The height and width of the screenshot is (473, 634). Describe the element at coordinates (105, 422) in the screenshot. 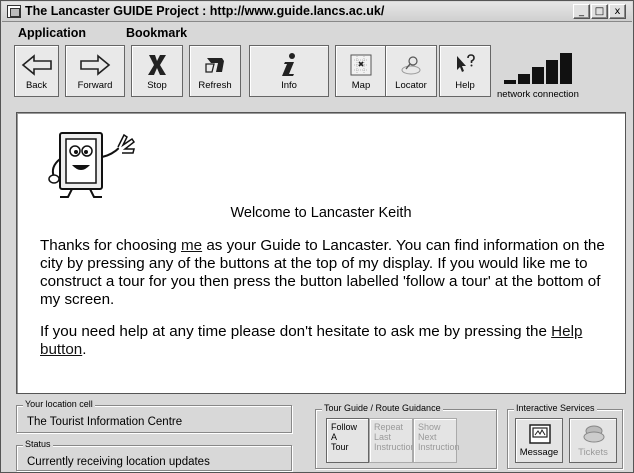

I see `location-cell-value: The Tourist Information Centre` at that location.